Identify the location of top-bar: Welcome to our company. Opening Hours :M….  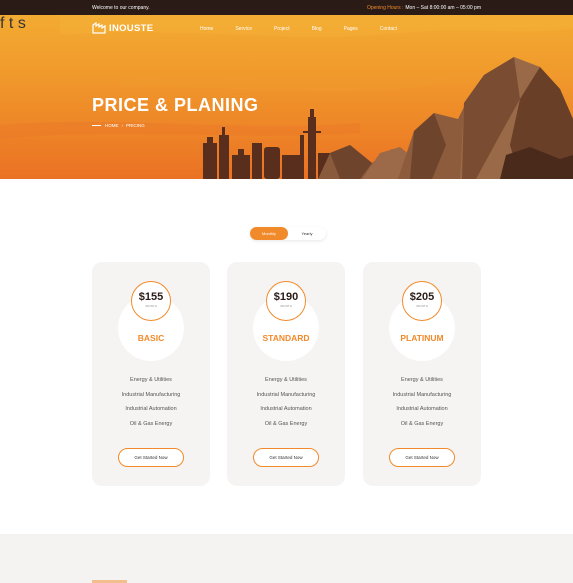
(286, 7).